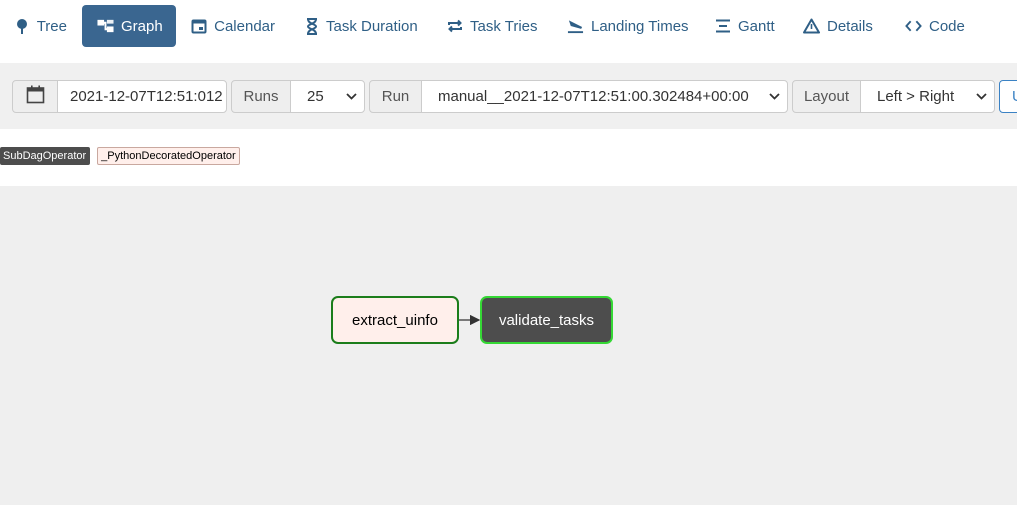 This screenshot has height=505, width=1017. I want to click on tab-label: Gantt, so click(756, 26).